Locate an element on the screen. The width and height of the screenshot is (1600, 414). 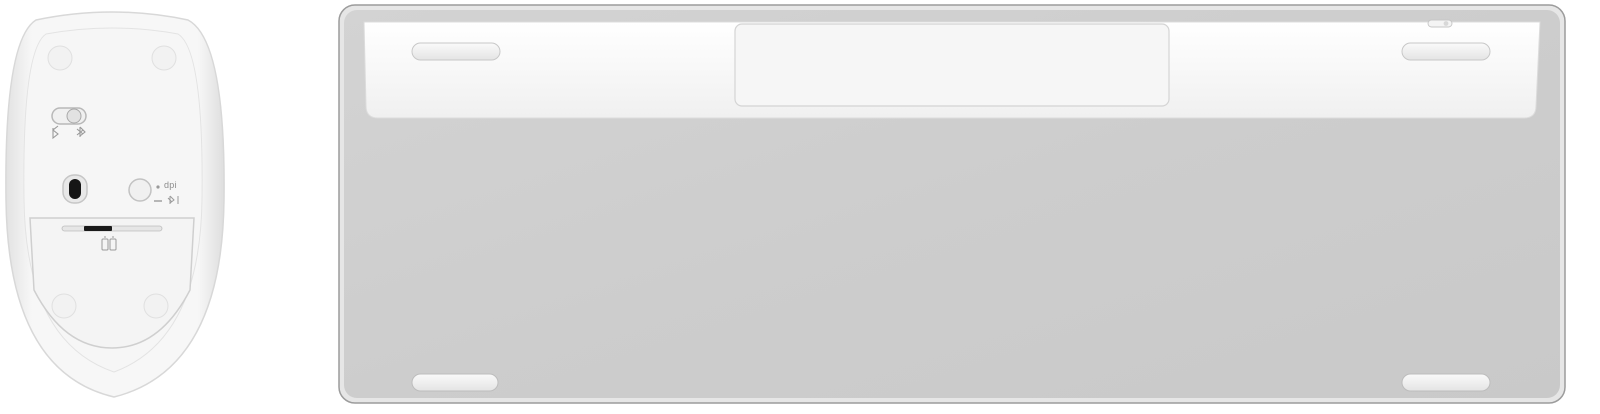
mode-switch is located at coordinates (69, 116).